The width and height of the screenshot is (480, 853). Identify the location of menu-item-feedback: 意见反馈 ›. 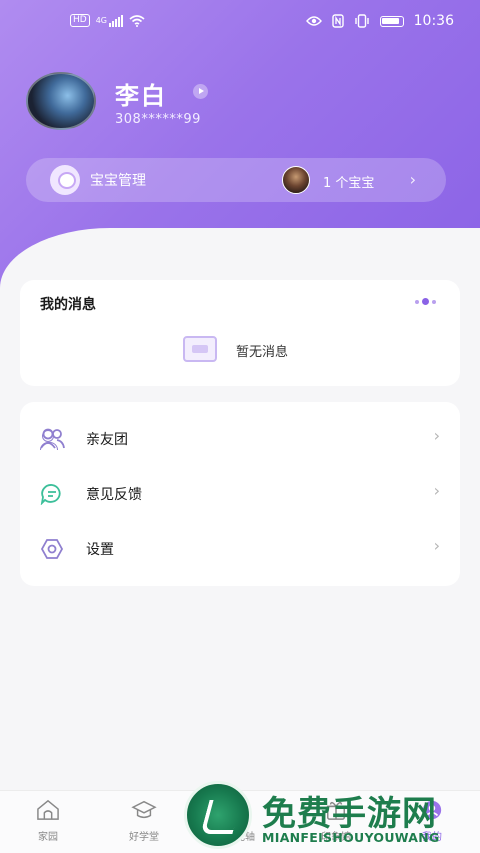
(240, 494).